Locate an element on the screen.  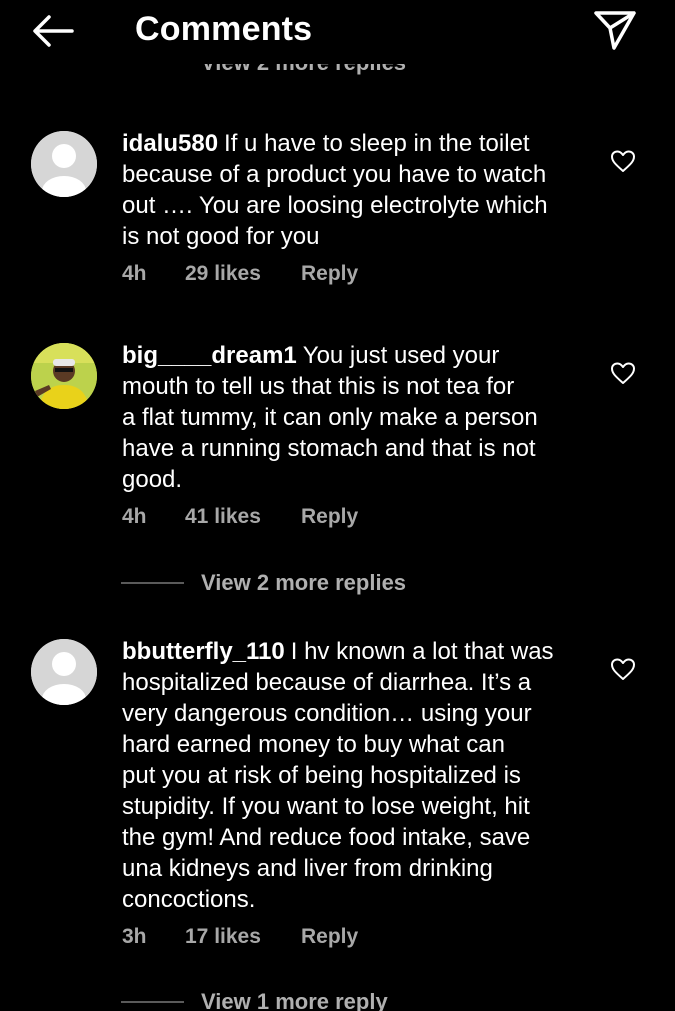
comment-username: bbutterfly_110 is located at coordinates (203, 651).